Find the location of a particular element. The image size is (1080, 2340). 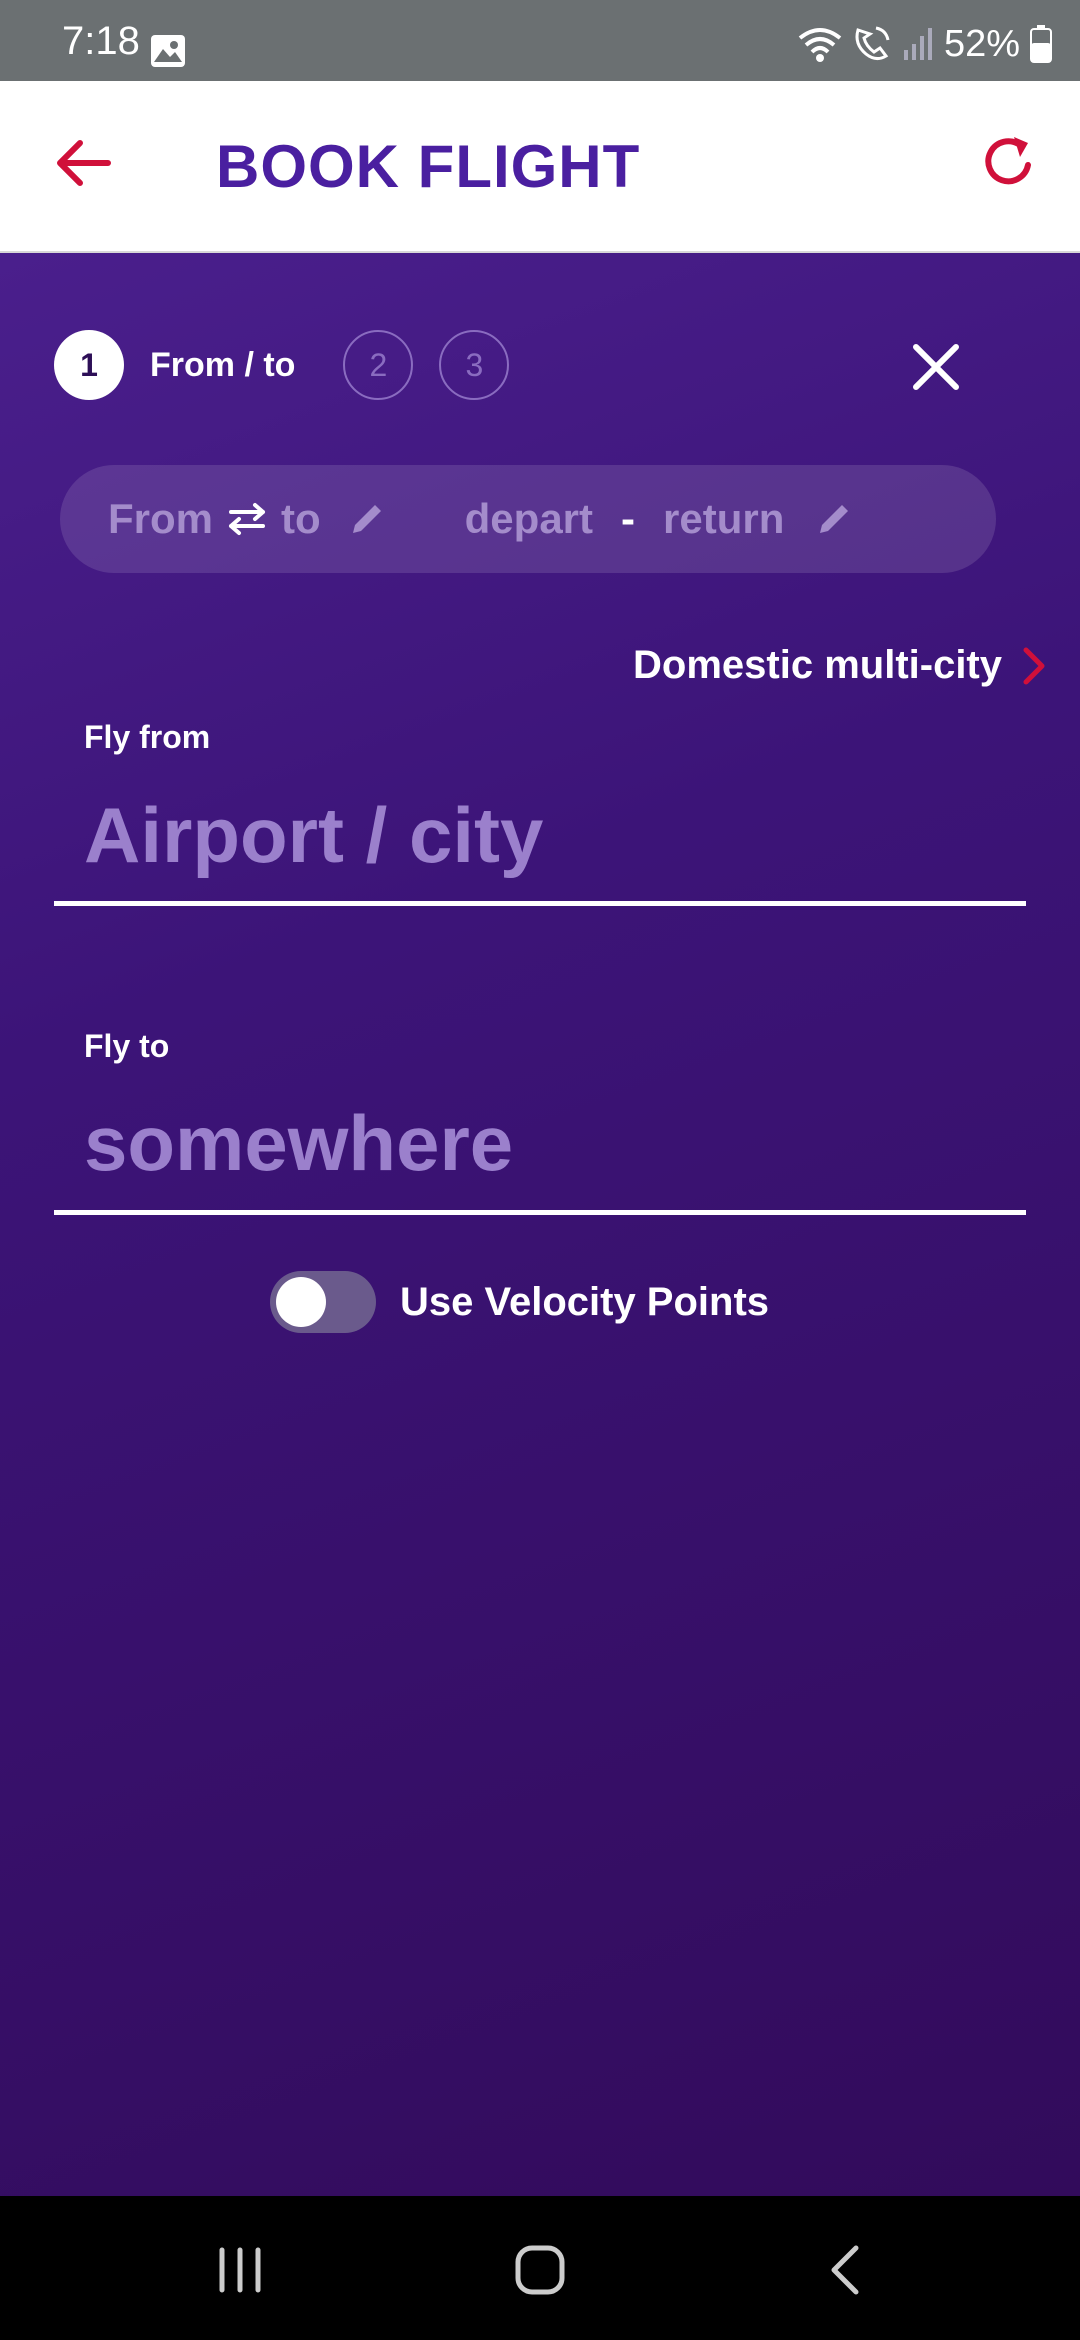

summary-depart: depart is located at coordinates (529, 518).